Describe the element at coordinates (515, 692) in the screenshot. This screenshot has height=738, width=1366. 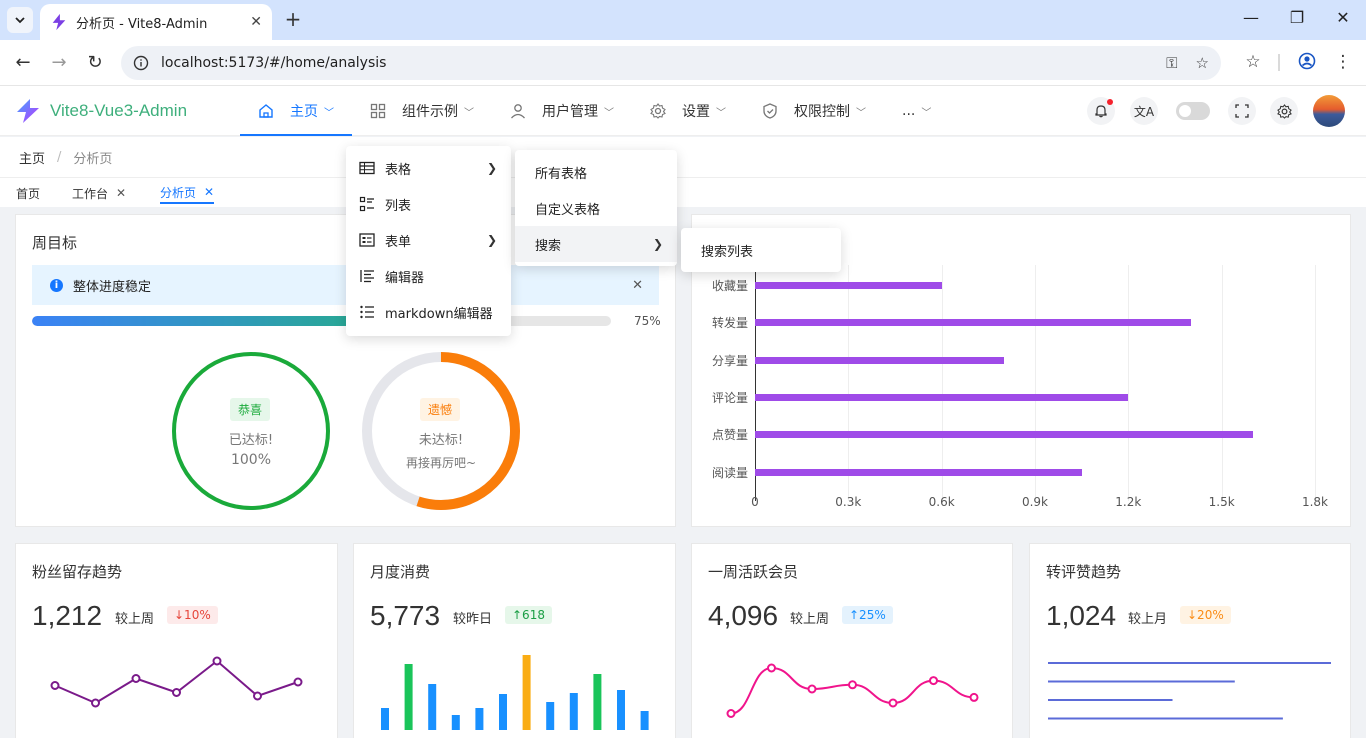
I see `monthly-spend-bar-chart` at that location.